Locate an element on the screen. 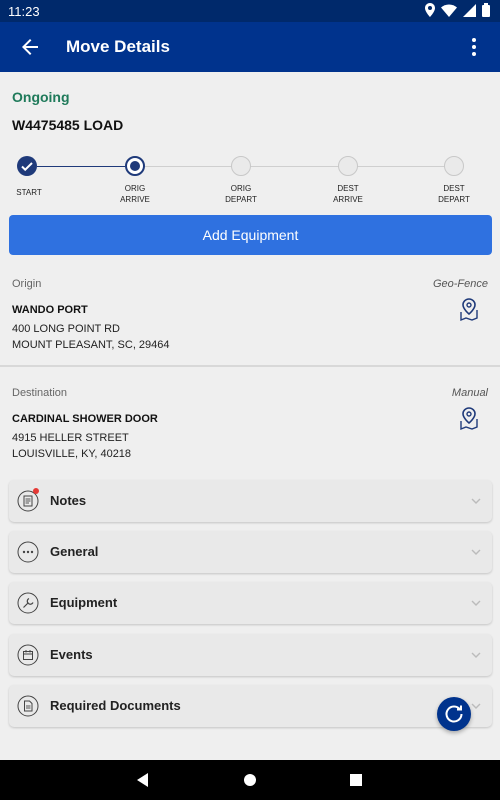  step-dest-arrive is located at coordinates (348, 166).